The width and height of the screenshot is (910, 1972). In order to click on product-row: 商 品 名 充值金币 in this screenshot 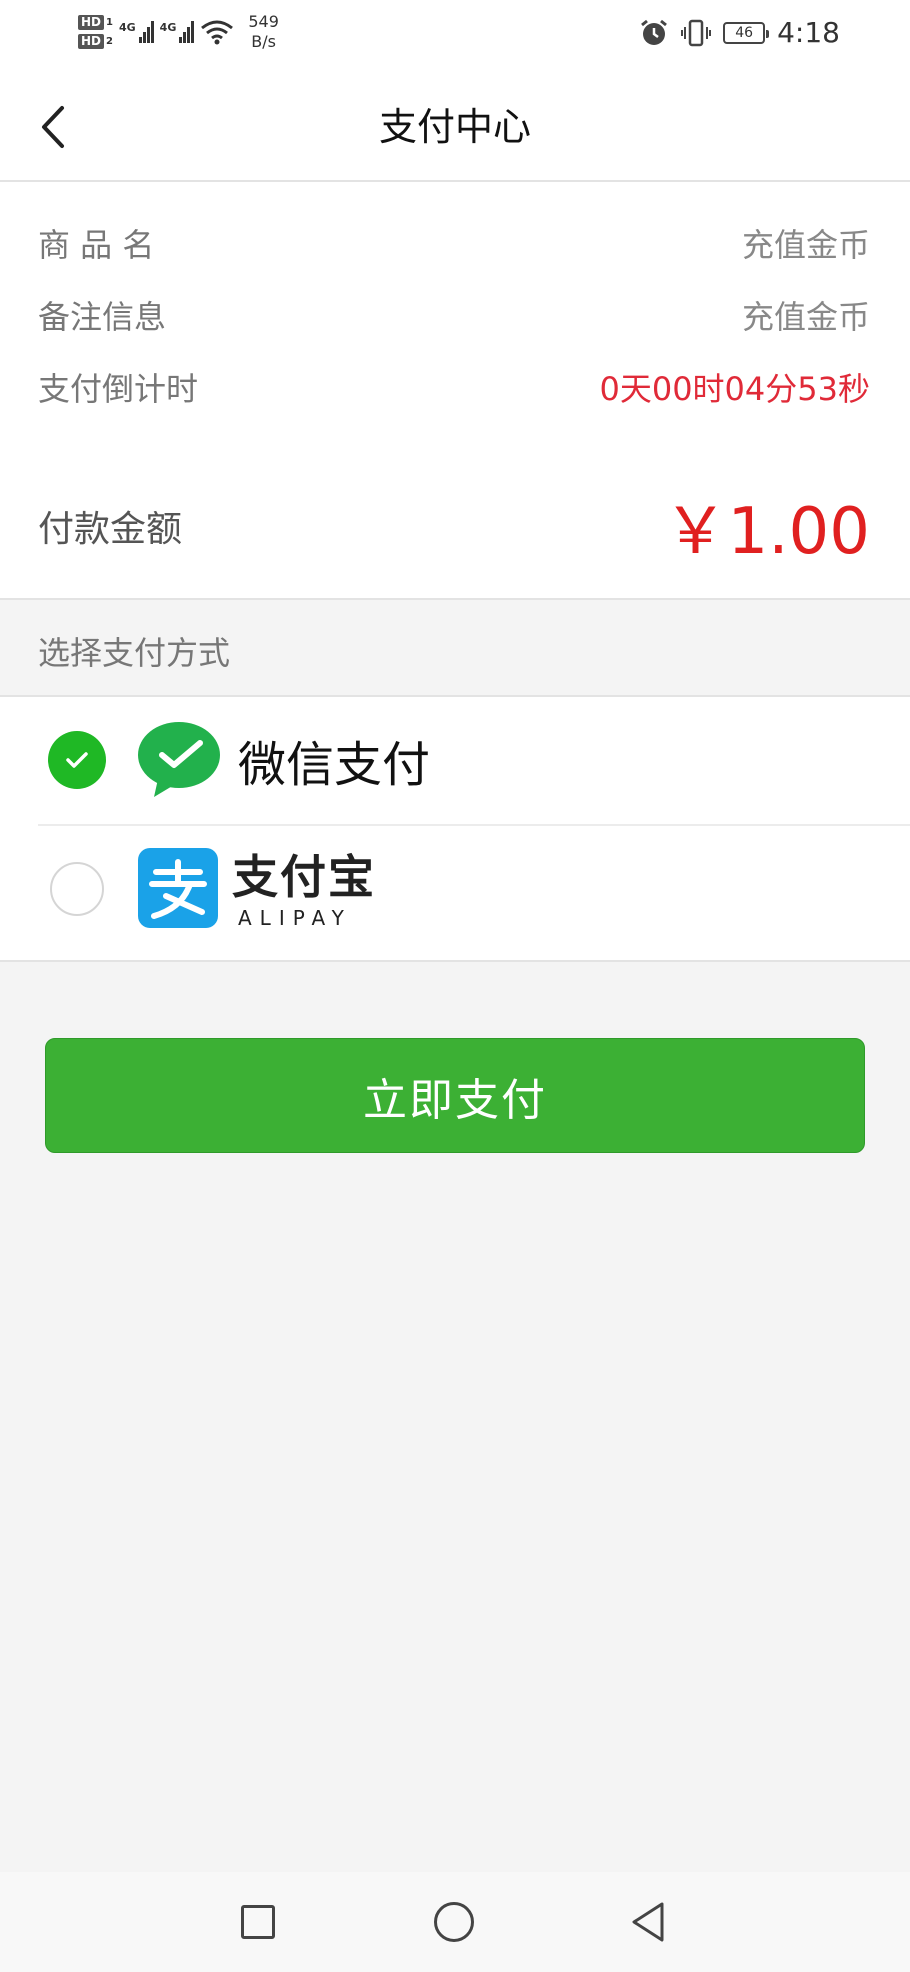, I will do `click(454, 243)`.